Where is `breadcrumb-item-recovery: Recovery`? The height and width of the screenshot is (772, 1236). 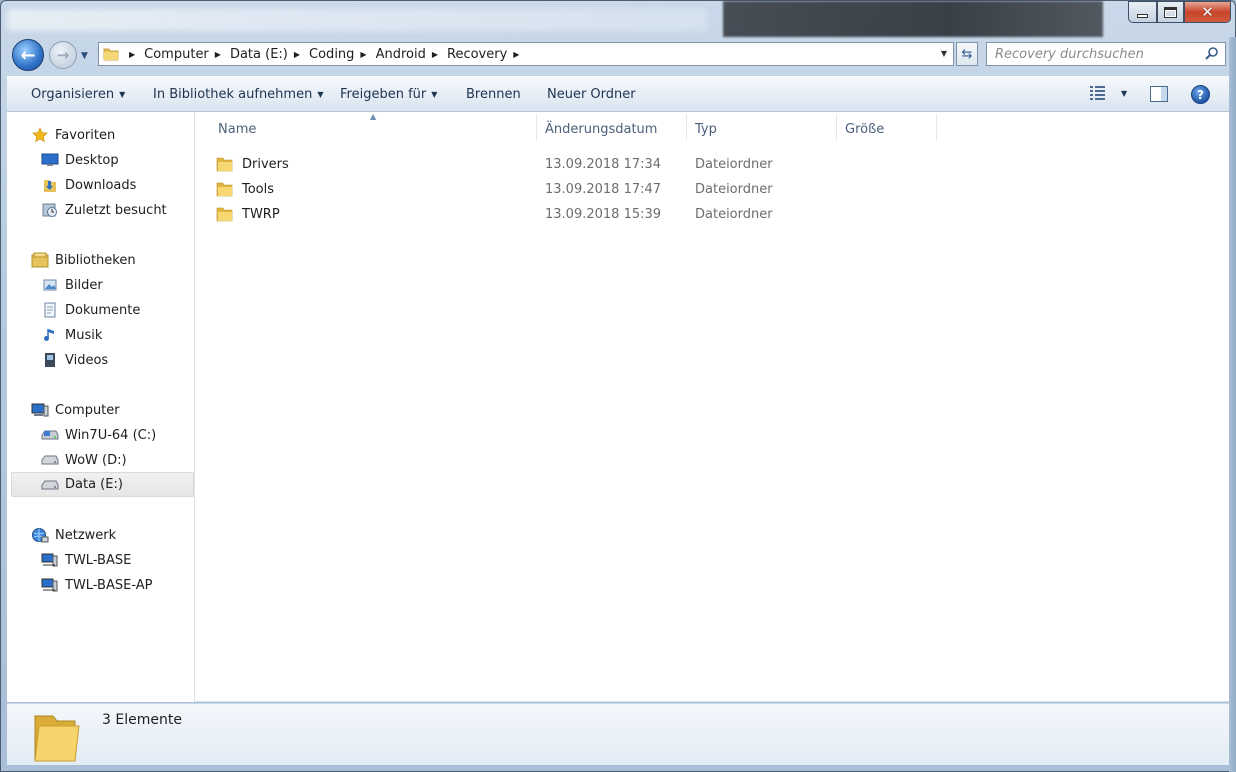 breadcrumb-item-recovery: Recovery is located at coordinates (477, 54).